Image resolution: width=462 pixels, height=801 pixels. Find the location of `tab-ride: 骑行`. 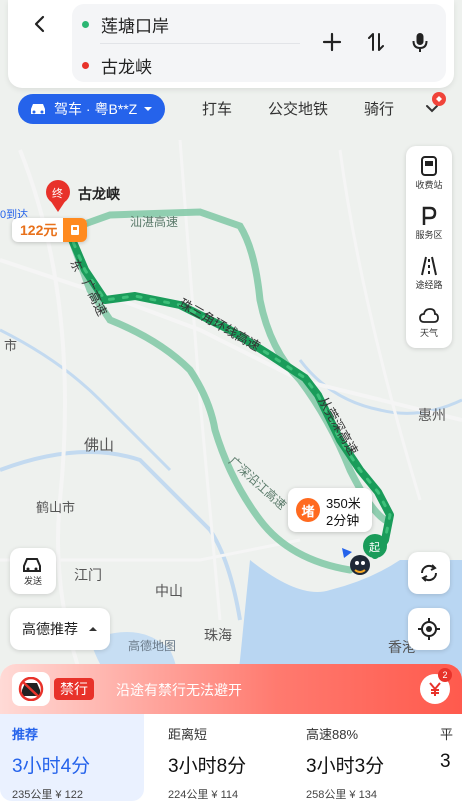

tab-ride: 骑行 is located at coordinates (379, 108).